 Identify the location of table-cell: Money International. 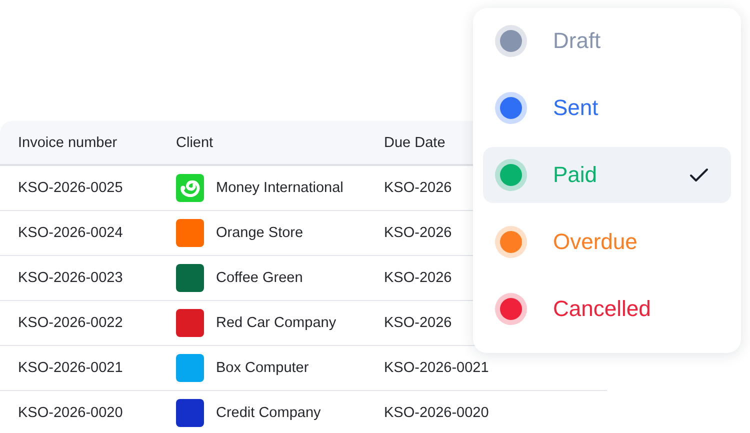
(280, 188).